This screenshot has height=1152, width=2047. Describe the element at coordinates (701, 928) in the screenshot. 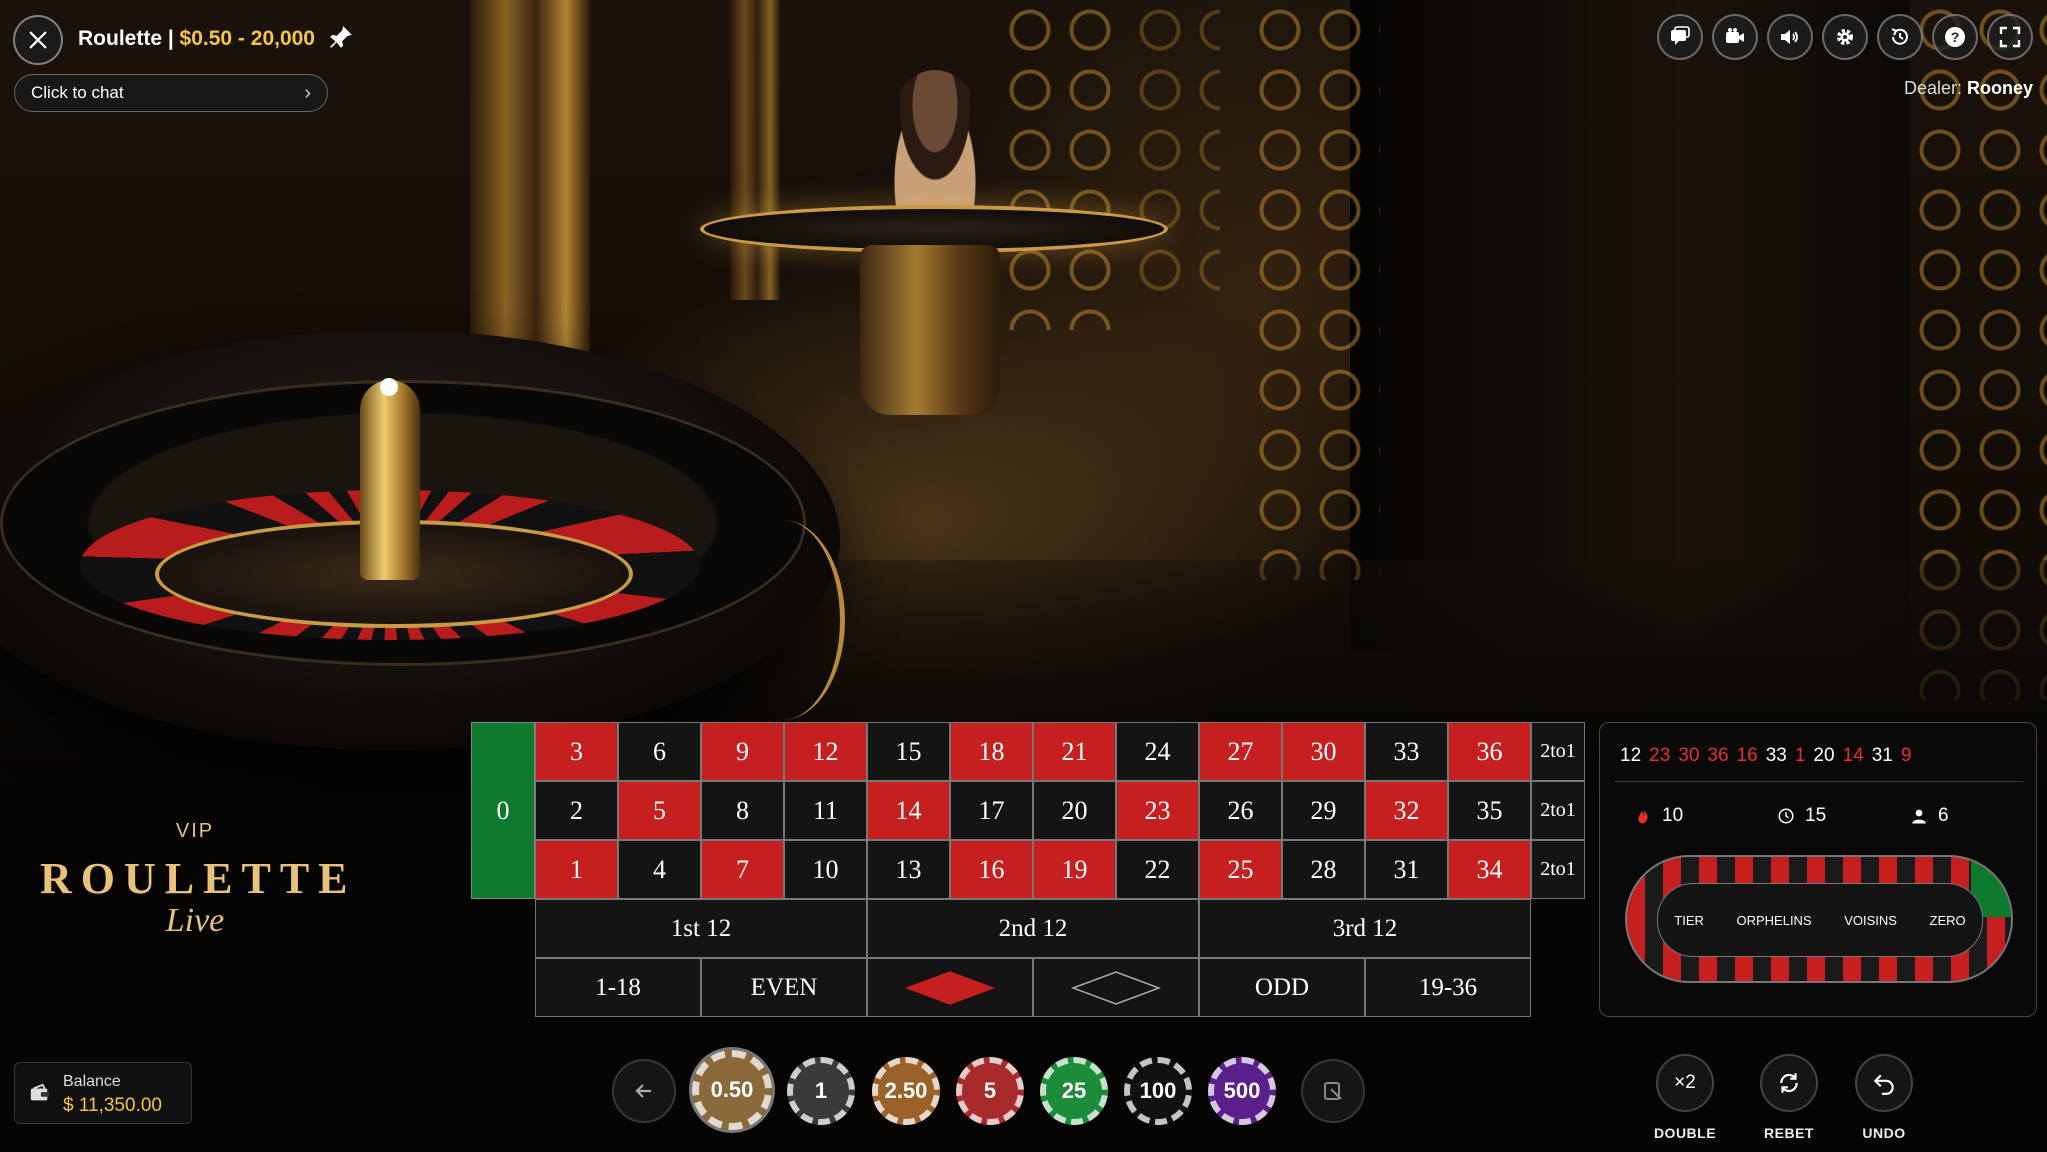

I see `bet-spot-dozen: 1st 12` at that location.